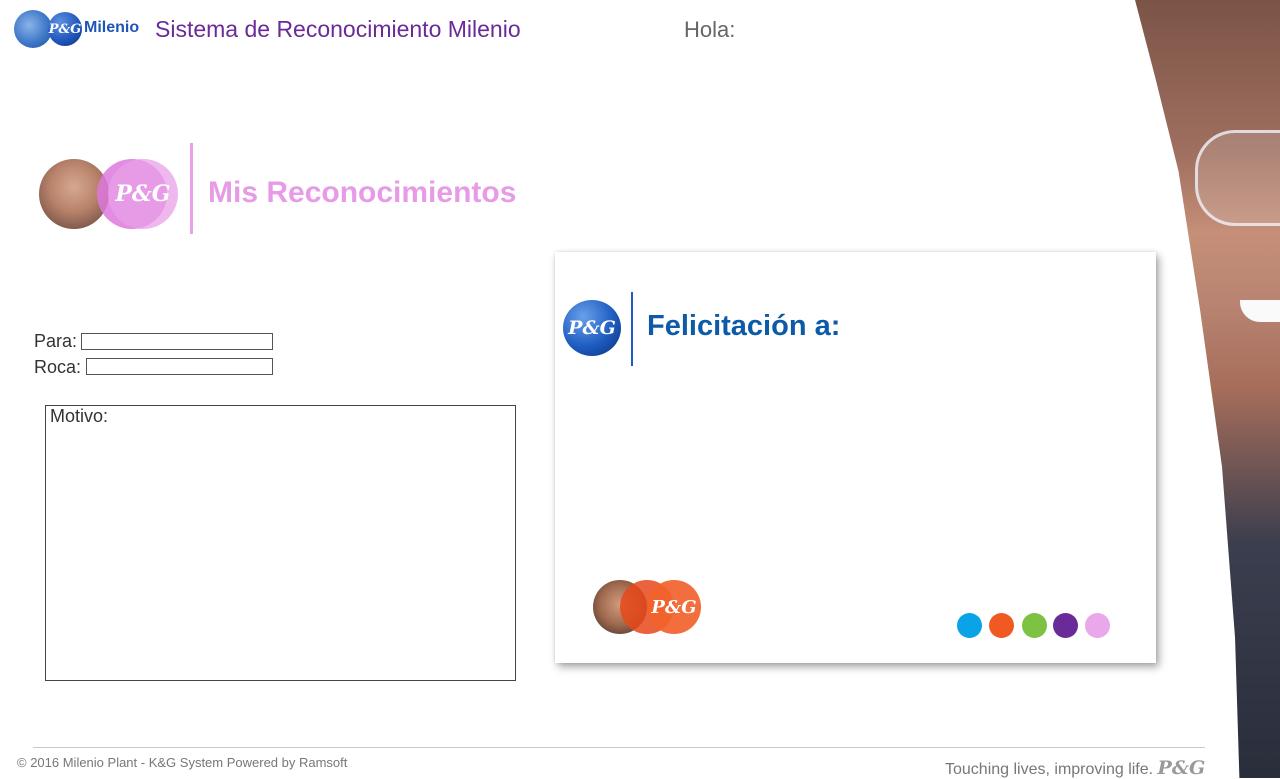  What do you see at coordinates (744, 326) in the screenshot?
I see `card-title: Felicitación a:` at bounding box center [744, 326].